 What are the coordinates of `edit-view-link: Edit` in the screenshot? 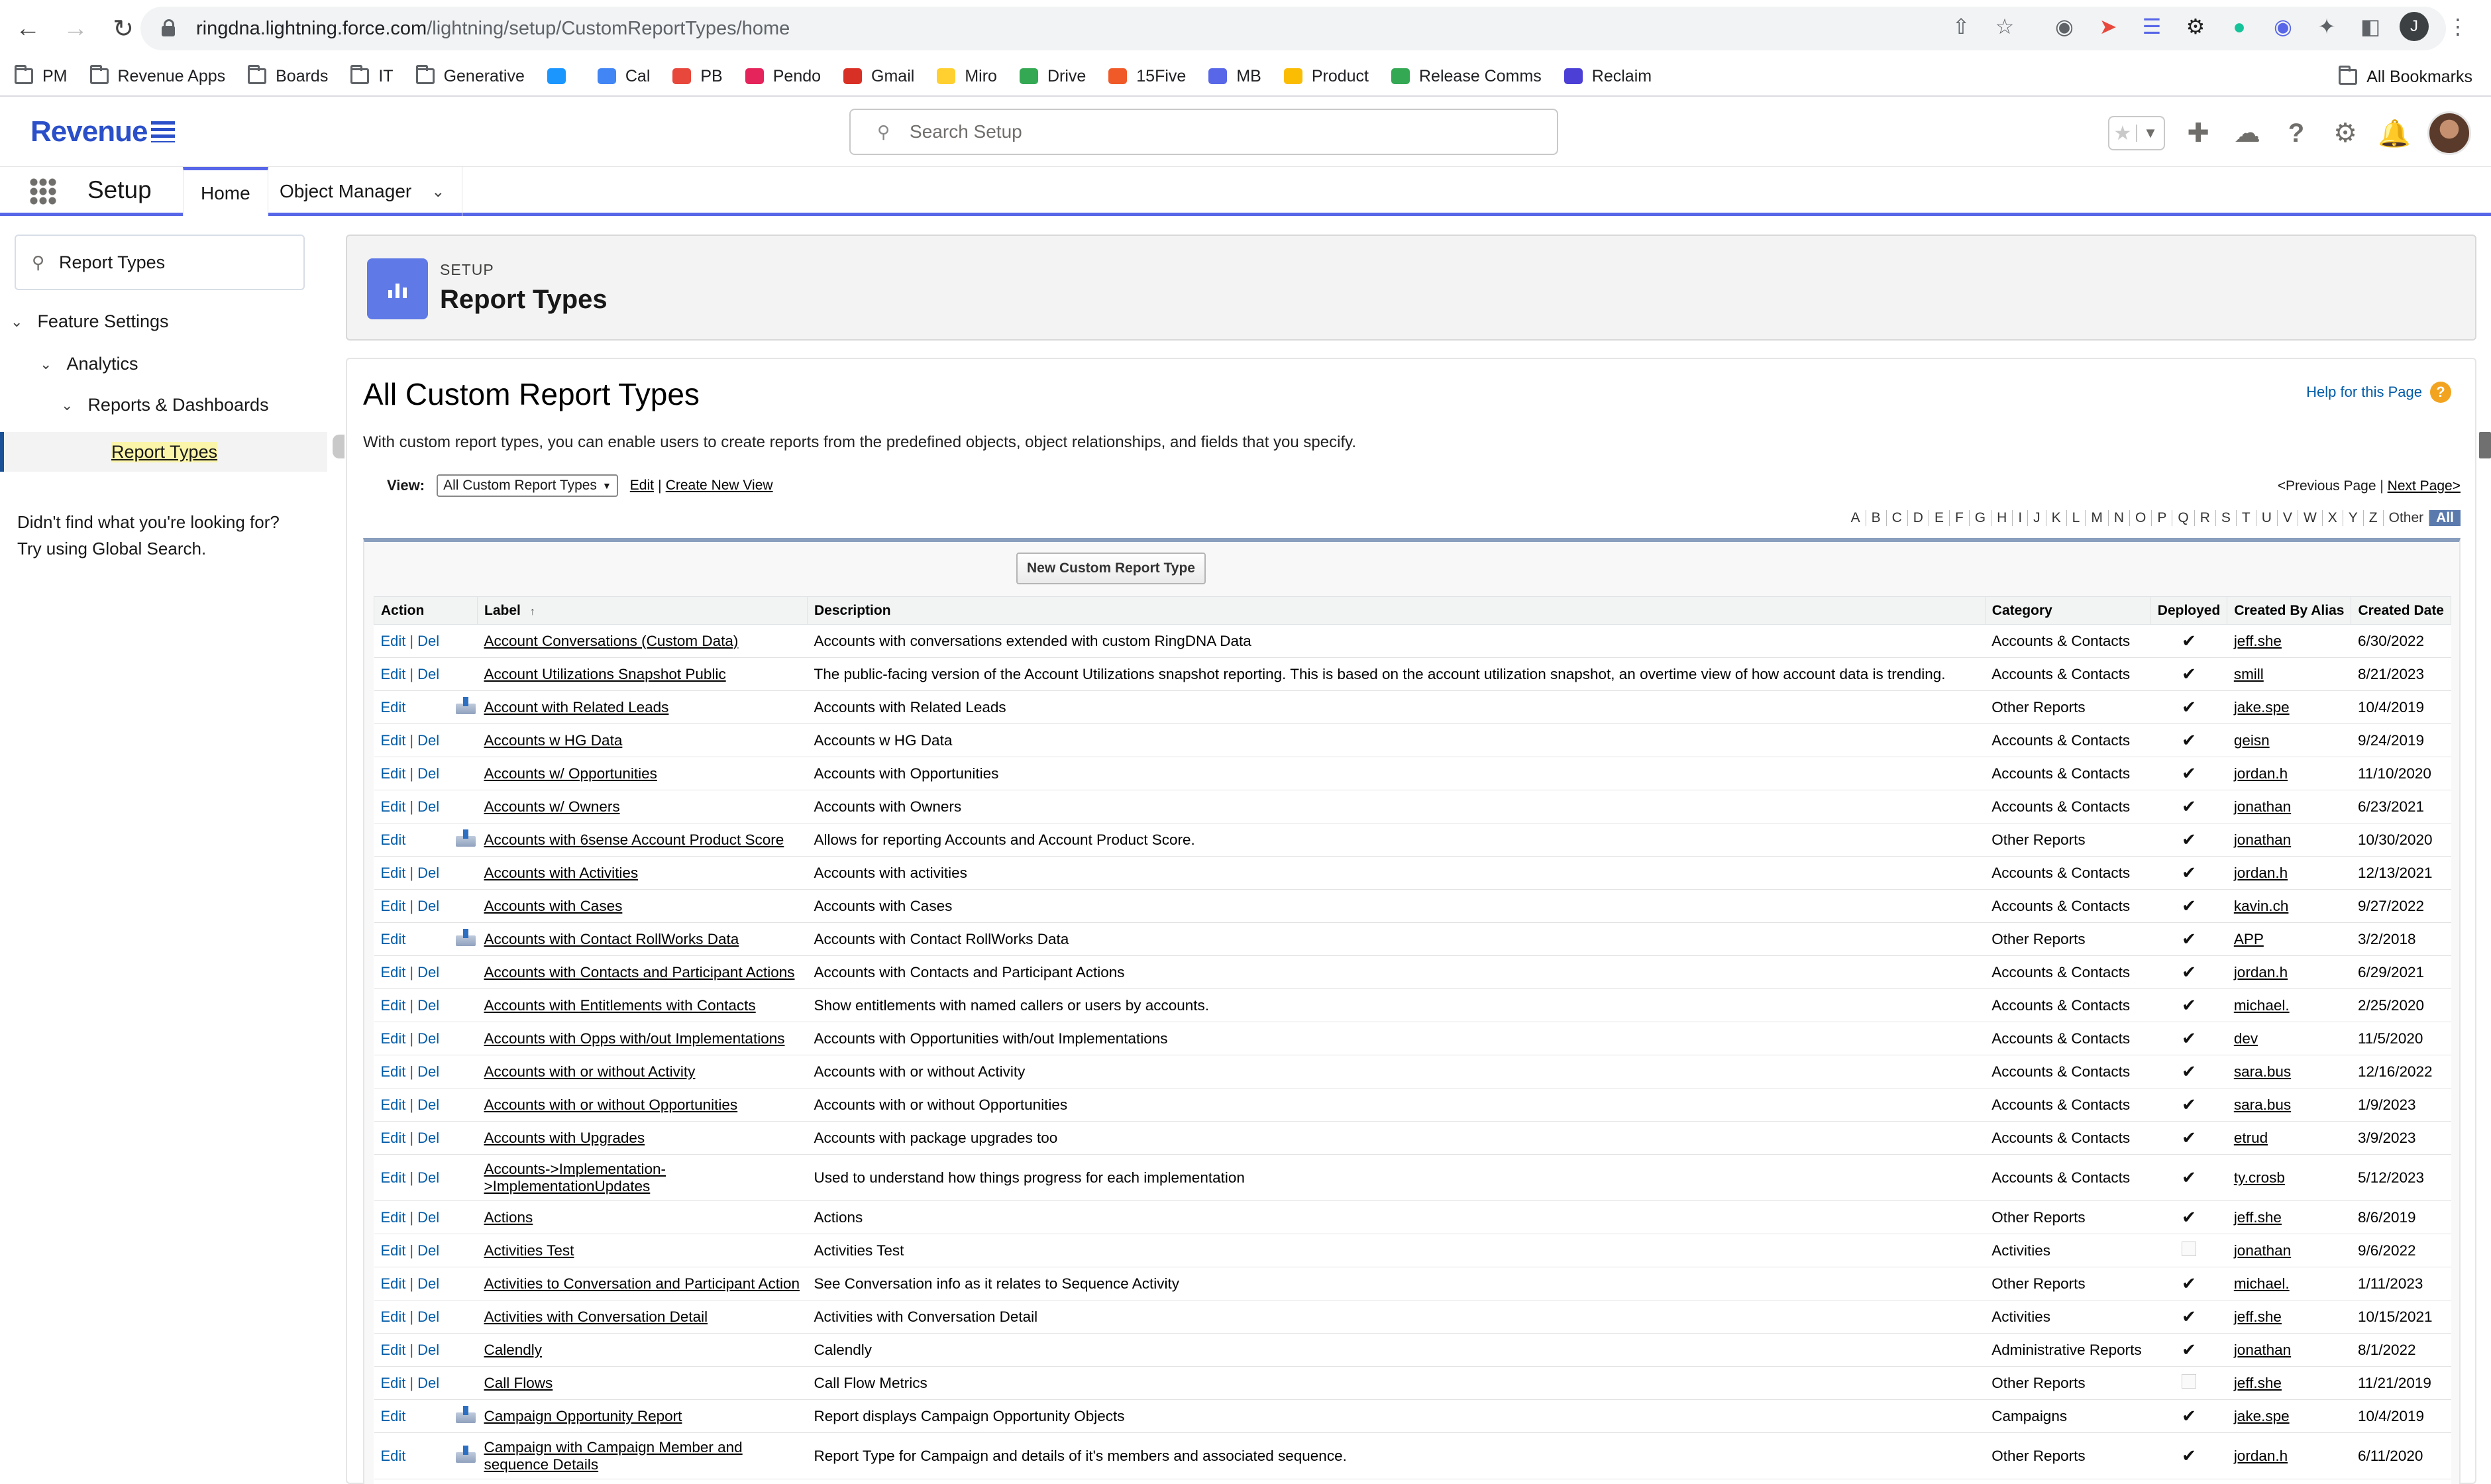 It's located at (642, 486).